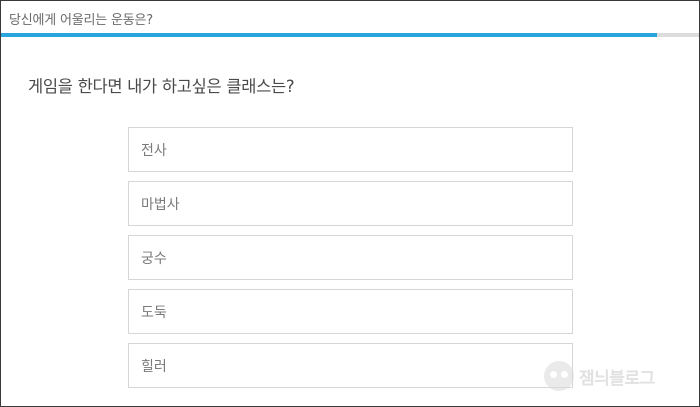 The width and height of the screenshot is (700, 407). What do you see at coordinates (350, 311) in the screenshot?
I see `answer-option: 도둑` at bounding box center [350, 311].